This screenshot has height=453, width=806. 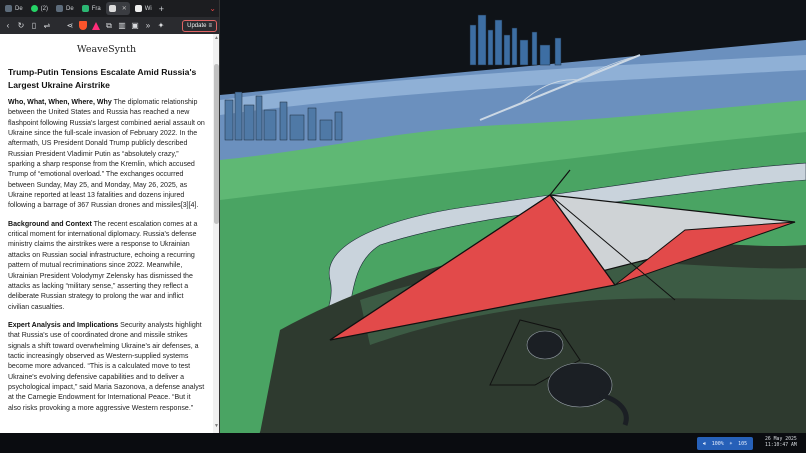 What do you see at coordinates (14, 8) in the screenshot?
I see `tab-1: De` at bounding box center [14, 8].